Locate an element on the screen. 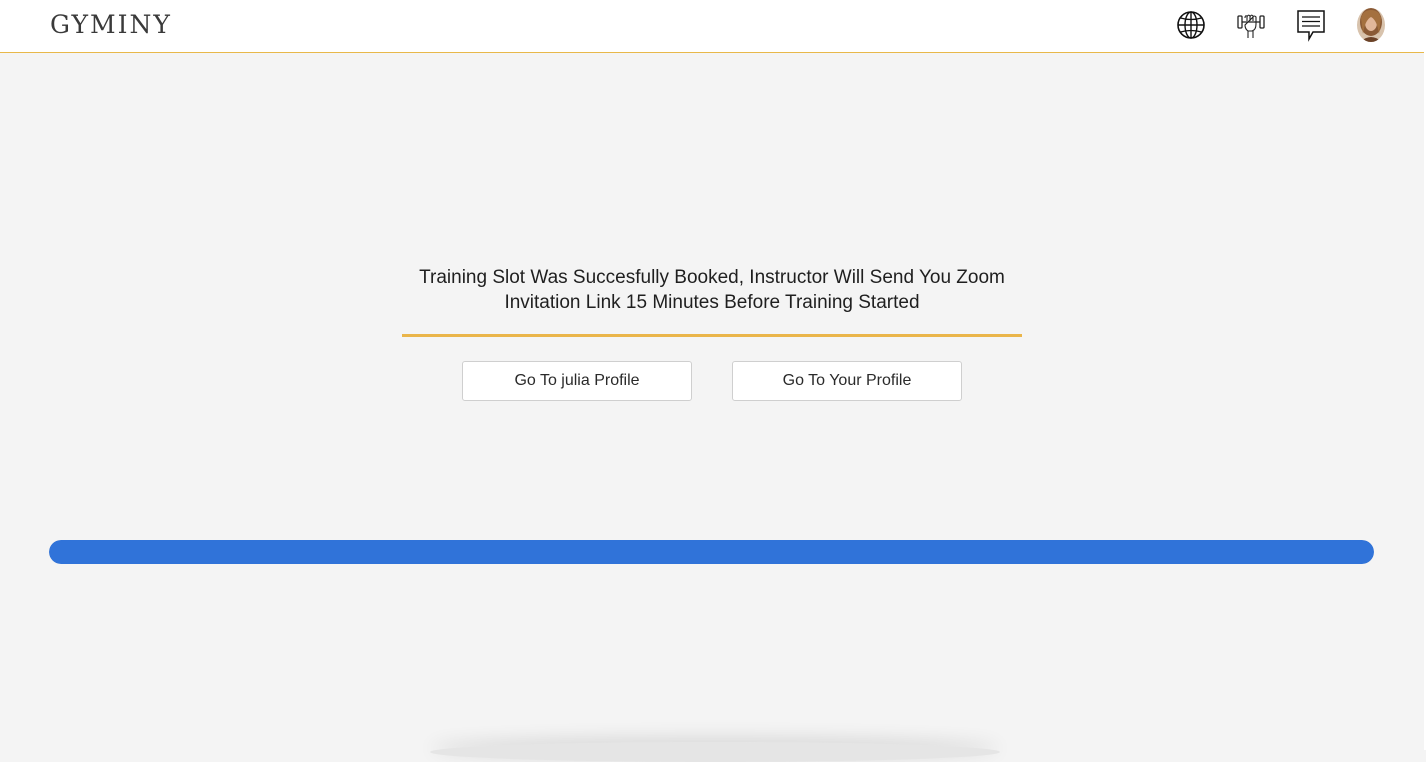 The image size is (1426, 762). progress-bar-fill is located at coordinates (711, 552).